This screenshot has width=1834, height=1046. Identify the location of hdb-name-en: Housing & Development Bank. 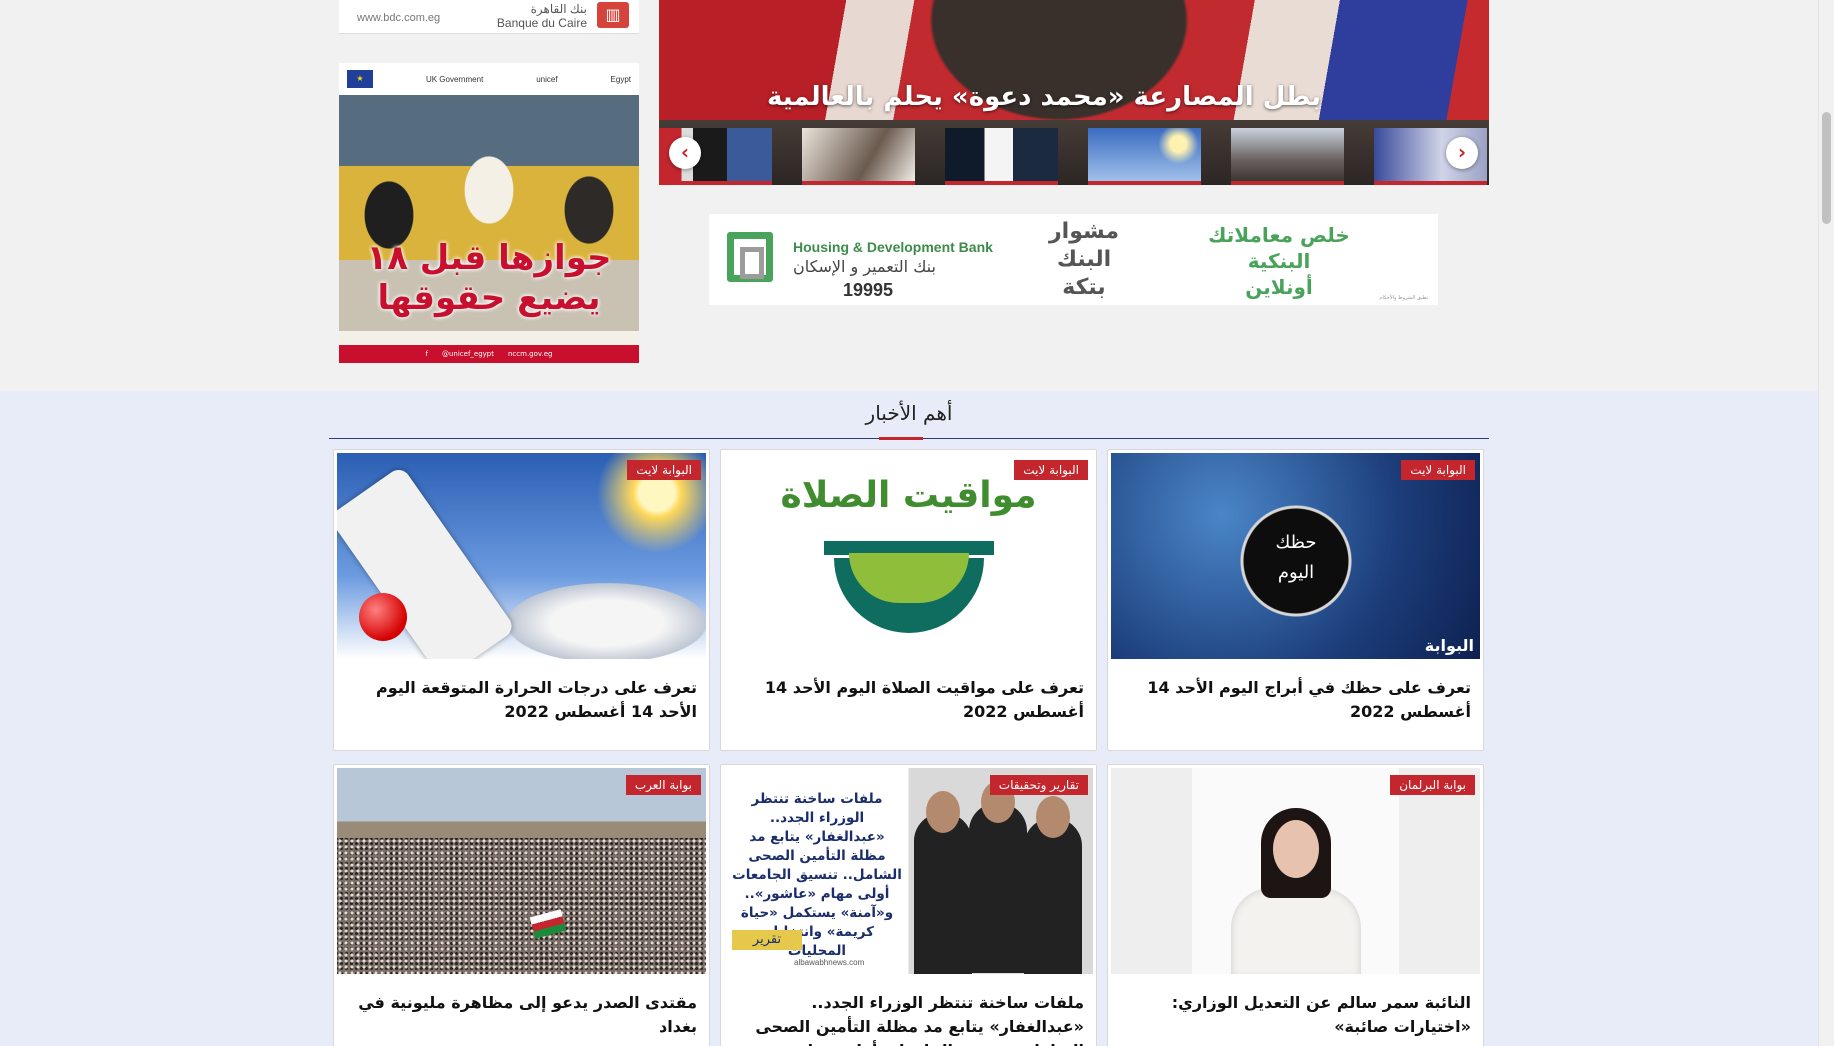
(893, 247).